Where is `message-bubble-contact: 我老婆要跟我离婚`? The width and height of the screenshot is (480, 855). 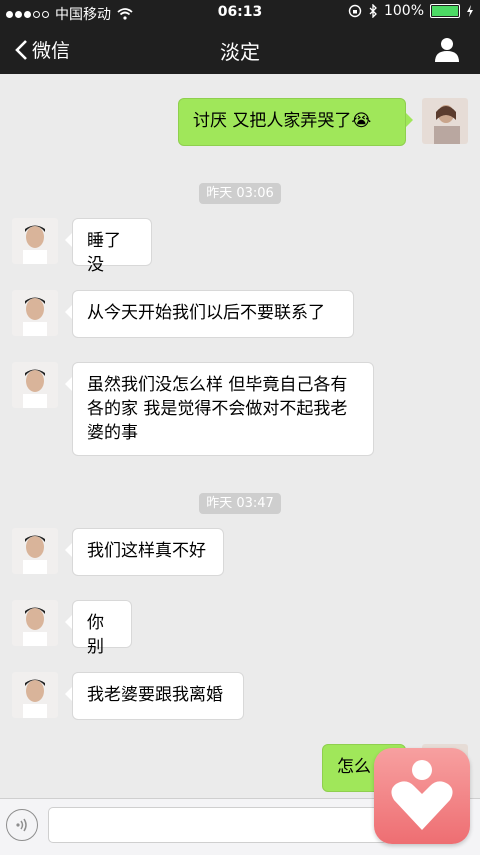
message-bubble-contact: 我老婆要跟我离婚 is located at coordinates (154, 696).